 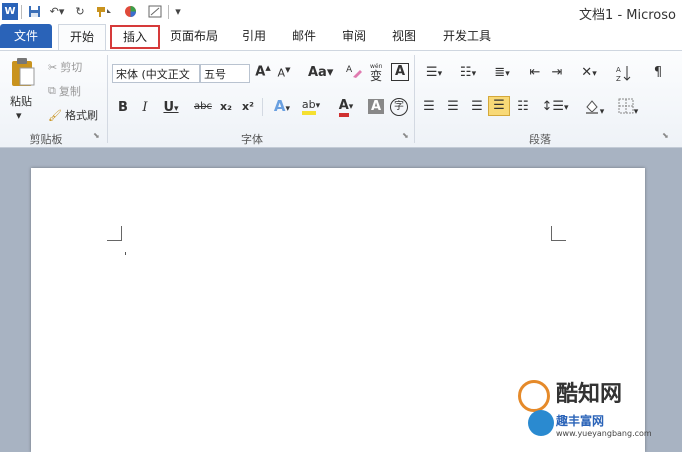 What do you see at coordinates (602, 112) in the screenshot?
I see `shading-dropdown-icon: ▾` at bounding box center [602, 112].